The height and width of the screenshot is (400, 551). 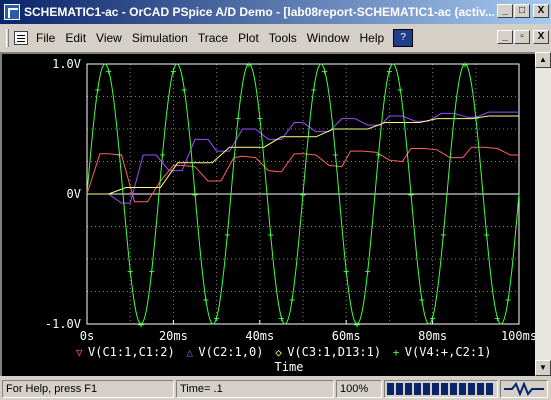 What do you see at coordinates (75, 38) in the screenshot?
I see `menu-edit: Edit` at bounding box center [75, 38].